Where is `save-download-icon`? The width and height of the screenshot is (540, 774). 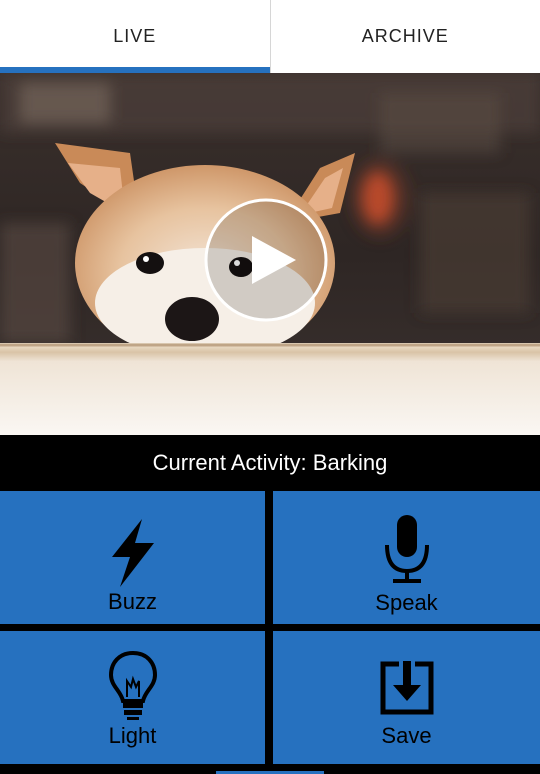 save-download-icon is located at coordinates (406, 688).